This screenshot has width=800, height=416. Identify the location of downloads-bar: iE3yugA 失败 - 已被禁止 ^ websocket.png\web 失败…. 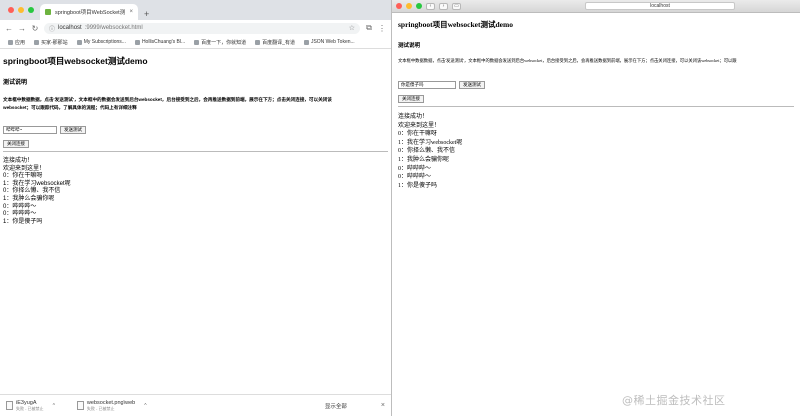
(195, 405).